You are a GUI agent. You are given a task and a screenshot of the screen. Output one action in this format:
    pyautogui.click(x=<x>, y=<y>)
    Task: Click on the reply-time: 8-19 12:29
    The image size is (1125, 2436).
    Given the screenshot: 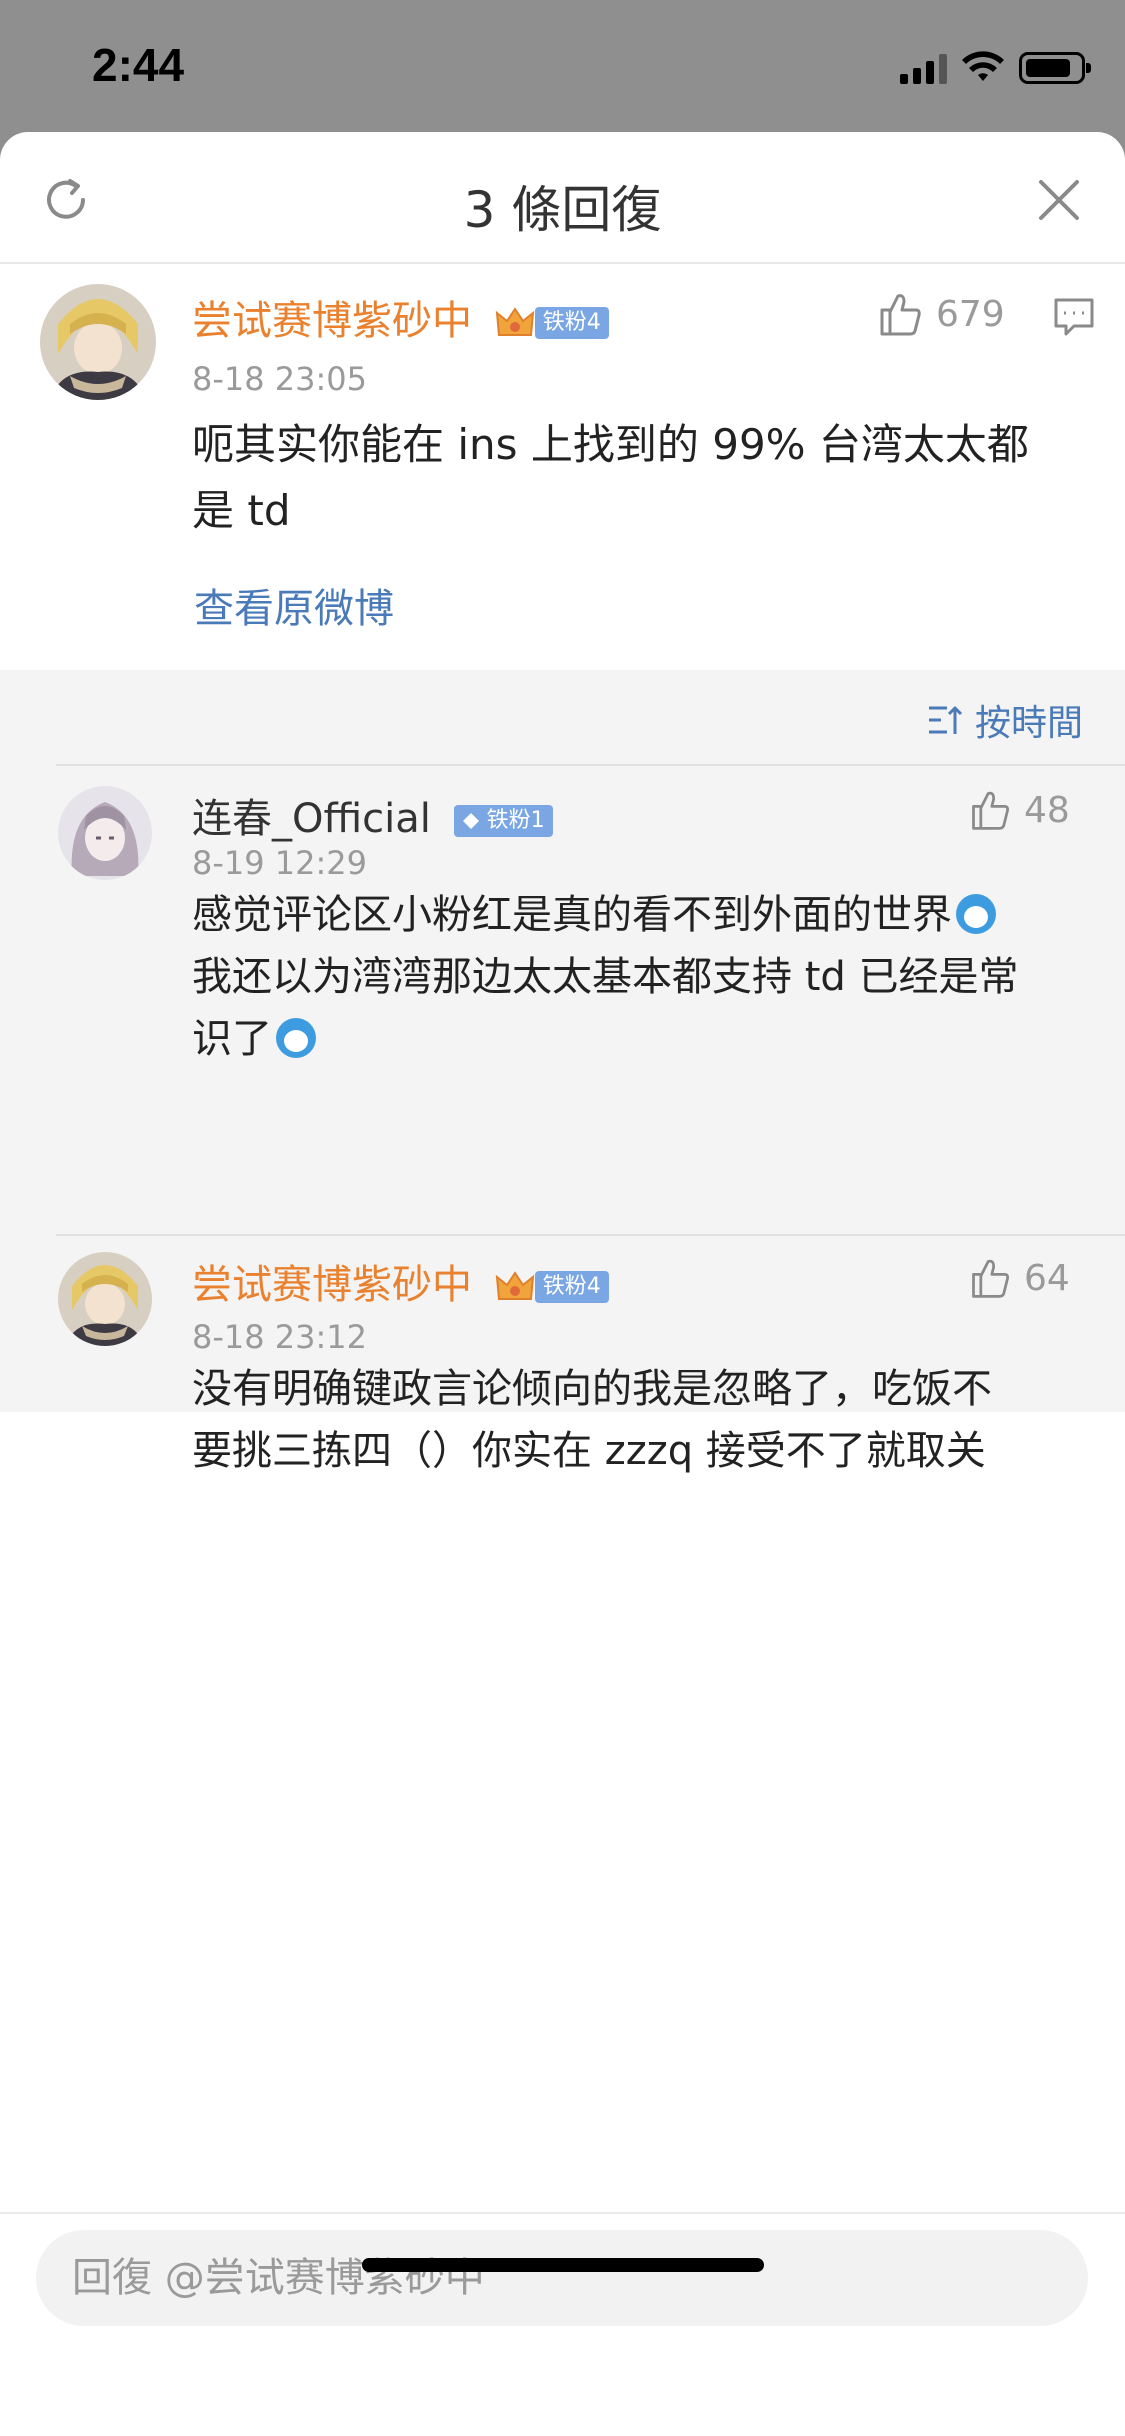 What is the action you would take?
    pyautogui.click(x=280, y=863)
    